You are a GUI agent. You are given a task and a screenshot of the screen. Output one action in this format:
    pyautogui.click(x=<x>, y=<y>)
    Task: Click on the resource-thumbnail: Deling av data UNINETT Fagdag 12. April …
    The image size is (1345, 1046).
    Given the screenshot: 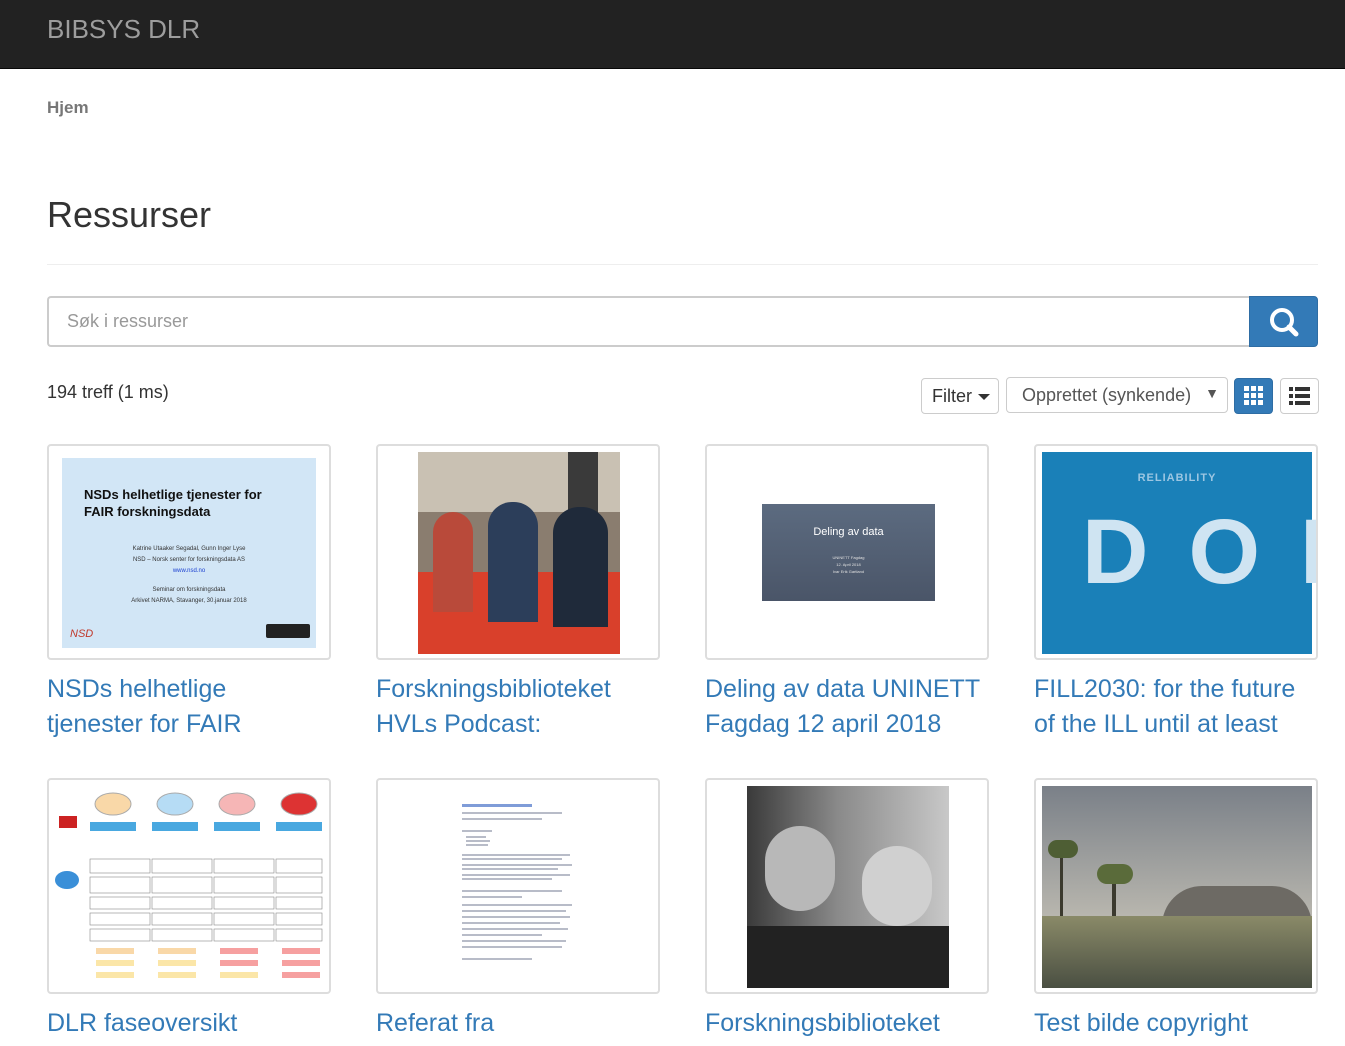 What is the action you would take?
    pyautogui.click(x=847, y=552)
    